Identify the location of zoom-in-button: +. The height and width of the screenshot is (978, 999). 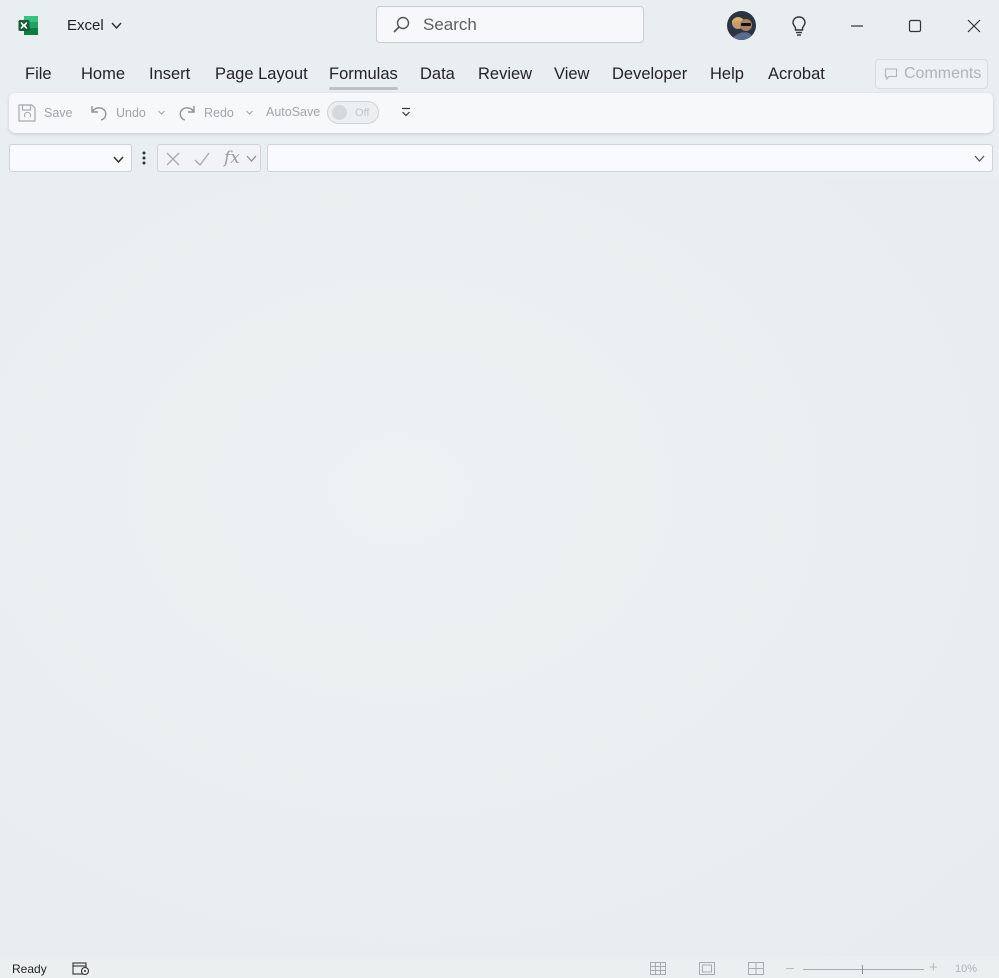
(933, 967).